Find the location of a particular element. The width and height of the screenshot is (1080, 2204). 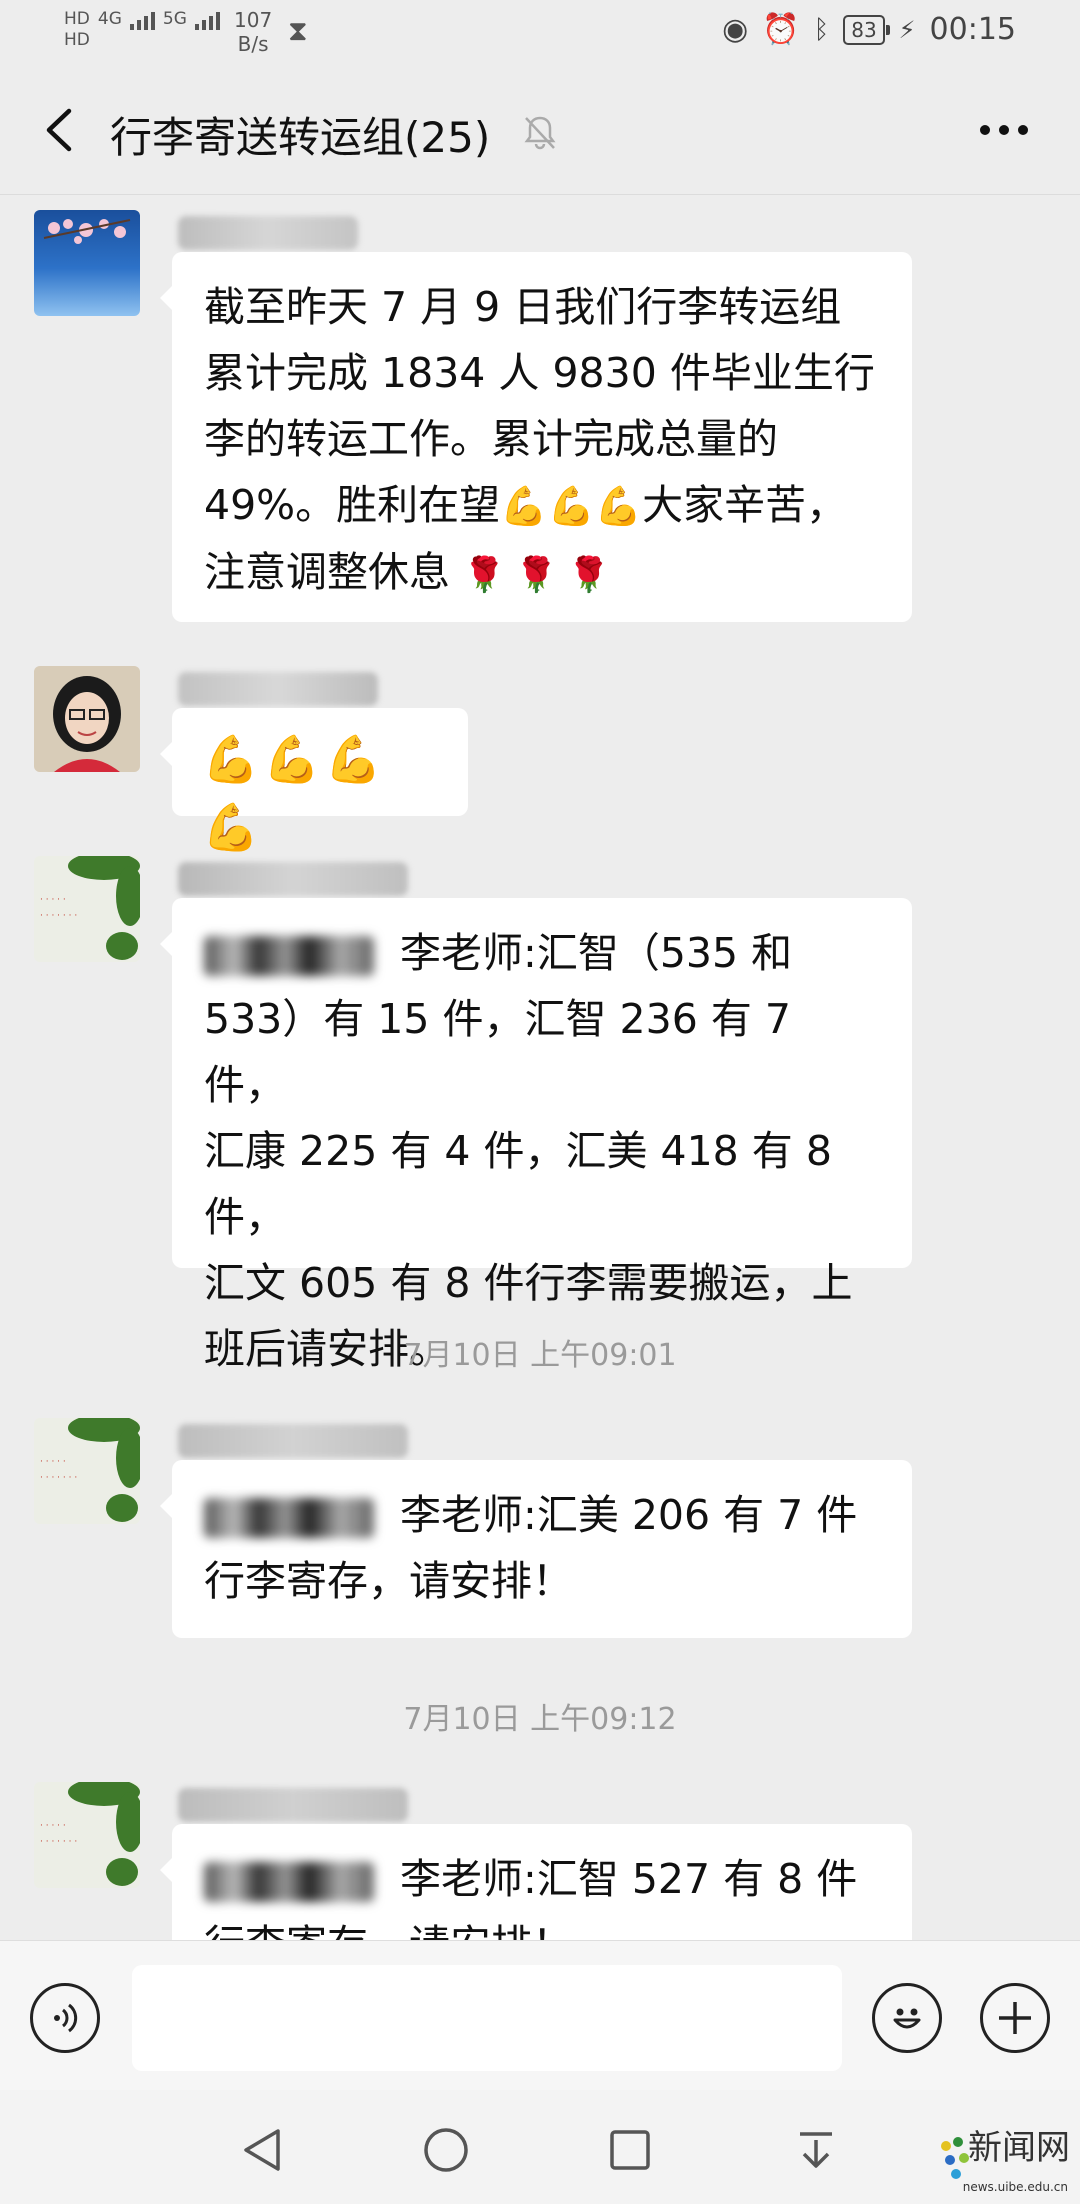

message-text-line: 汇康 225 有 4 件，汇美 418 有 8 件， is located at coordinates (518, 1184).